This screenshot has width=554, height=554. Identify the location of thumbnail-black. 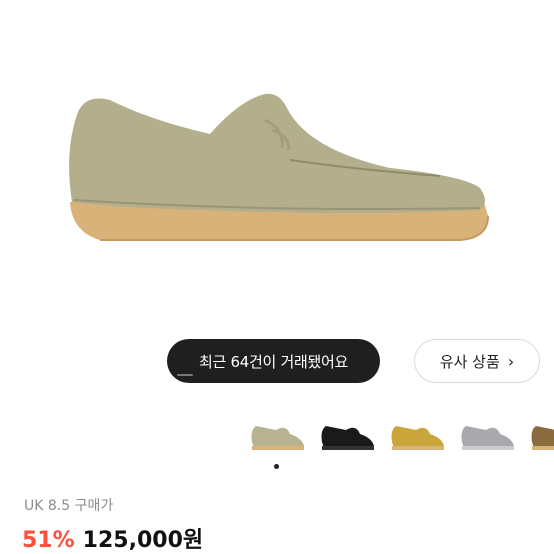
(348, 435).